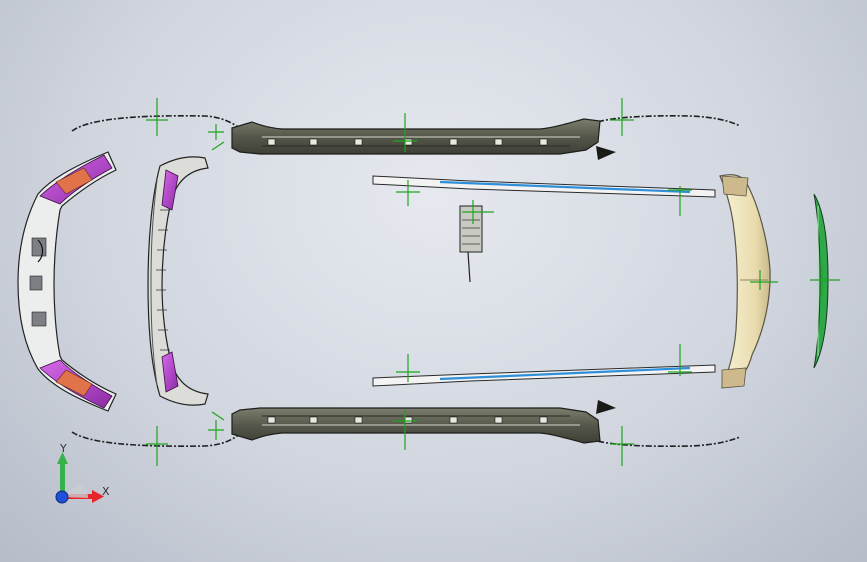 The width and height of the screenshot is (867, 562). What do you see at coordinates (178, 281) in the screenshot?
I see `front-grille-panel` at bounding box center [178, 281].